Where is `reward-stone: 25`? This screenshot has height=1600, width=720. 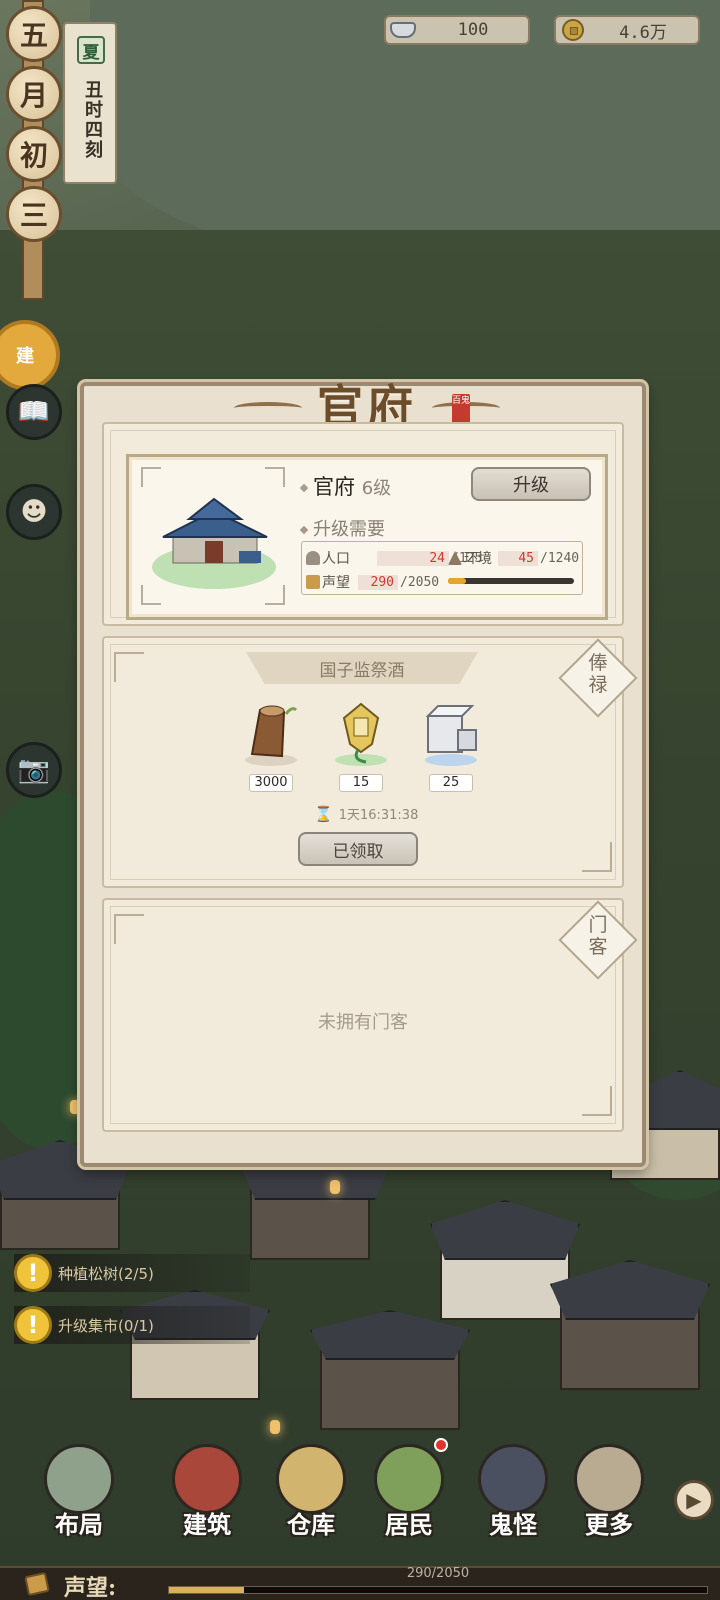 reward-stone: 25 is located at coordinates (451, 746).